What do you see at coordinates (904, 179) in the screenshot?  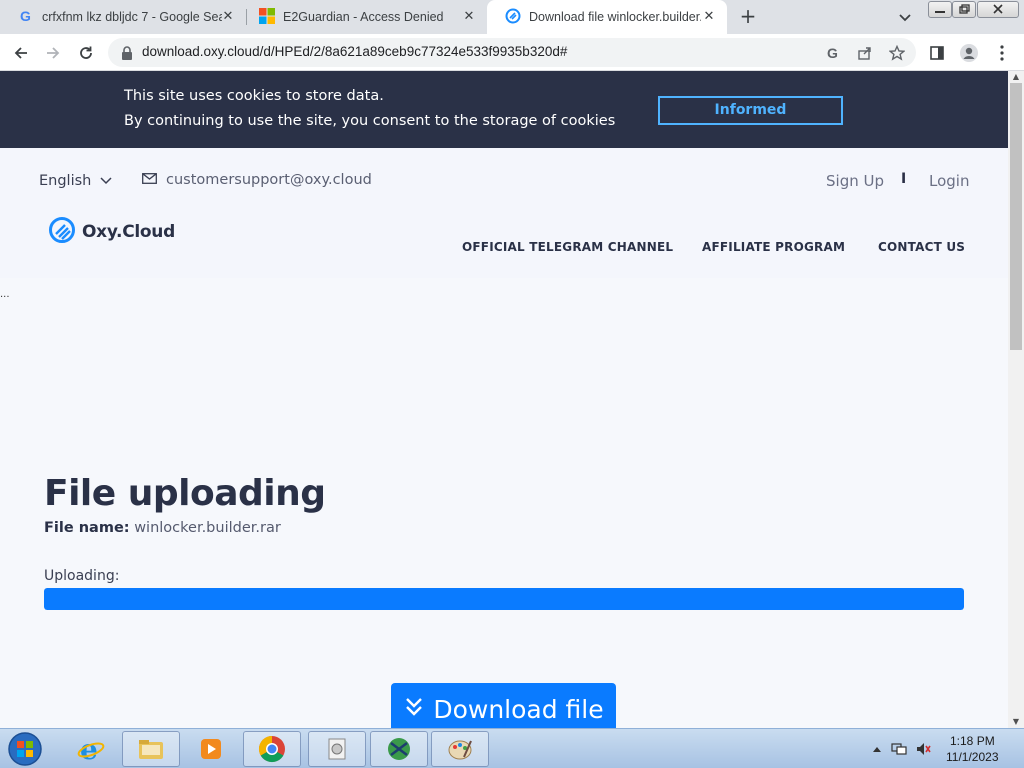 I see `auth-separator: I` at bounding box center [904, 179].